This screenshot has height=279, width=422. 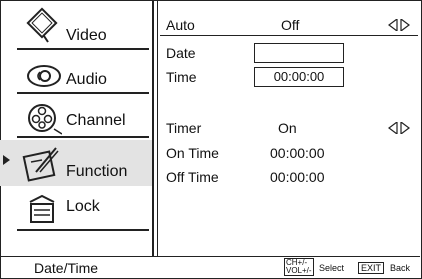 I want to click on setting-label: Timer, so click(x=184, y=128).